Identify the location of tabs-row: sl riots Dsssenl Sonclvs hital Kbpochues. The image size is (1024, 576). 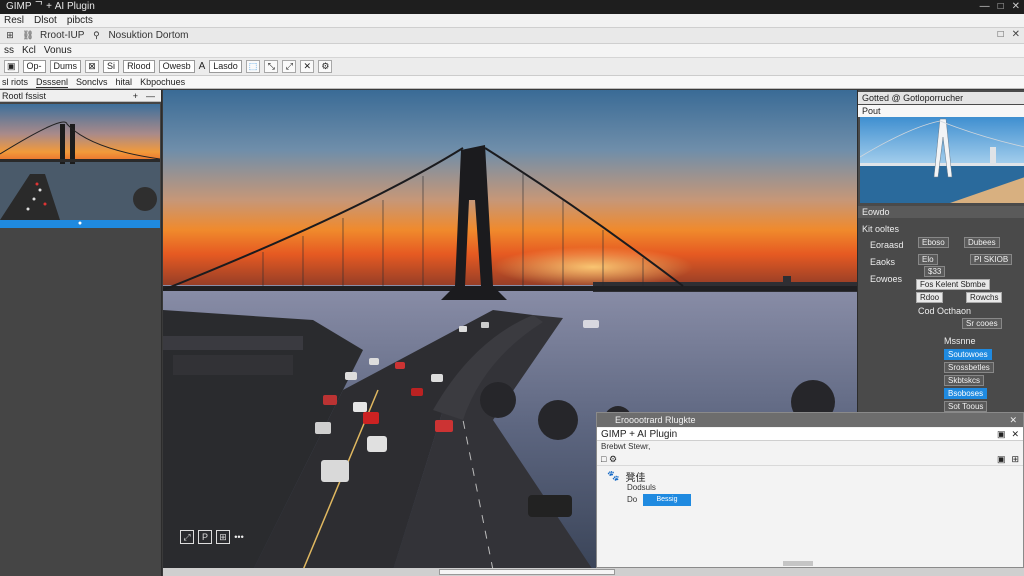
(512, 82).